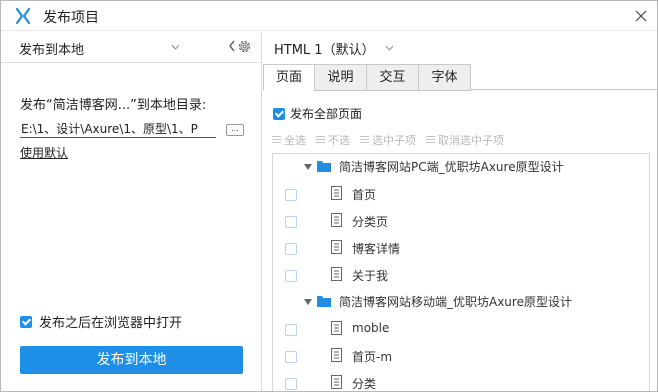 This screenshot has width=658, height=392. Describe the element at coordinates (329, 16) in the screenshot. I see `title-bar: 发布项目` at that location.